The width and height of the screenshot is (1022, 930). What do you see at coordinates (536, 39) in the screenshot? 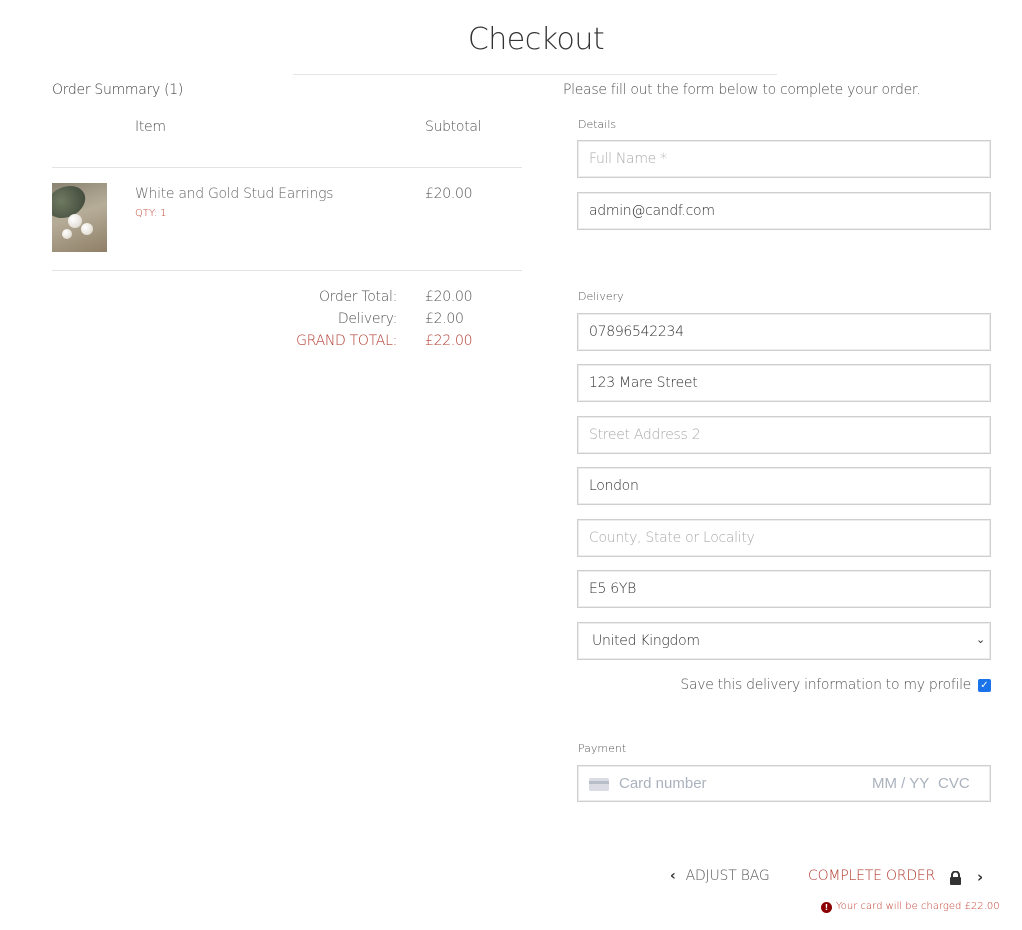
I see `page-title: Checkout` at bounding box center [536, 39].